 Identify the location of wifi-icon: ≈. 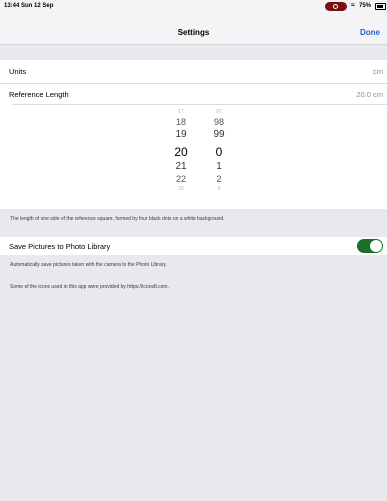
(353, 5).